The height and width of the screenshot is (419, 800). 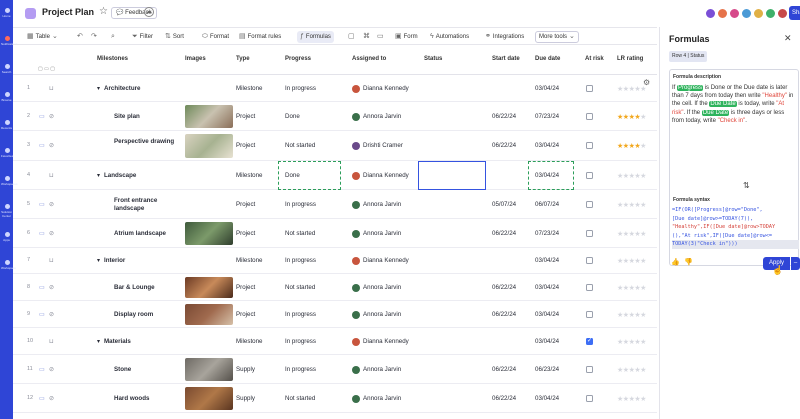 What do you see at coordinates (557, 37) in the screenshot?
I see `more-tools-button: More tools ⌄` at bounding box center [557, 37].